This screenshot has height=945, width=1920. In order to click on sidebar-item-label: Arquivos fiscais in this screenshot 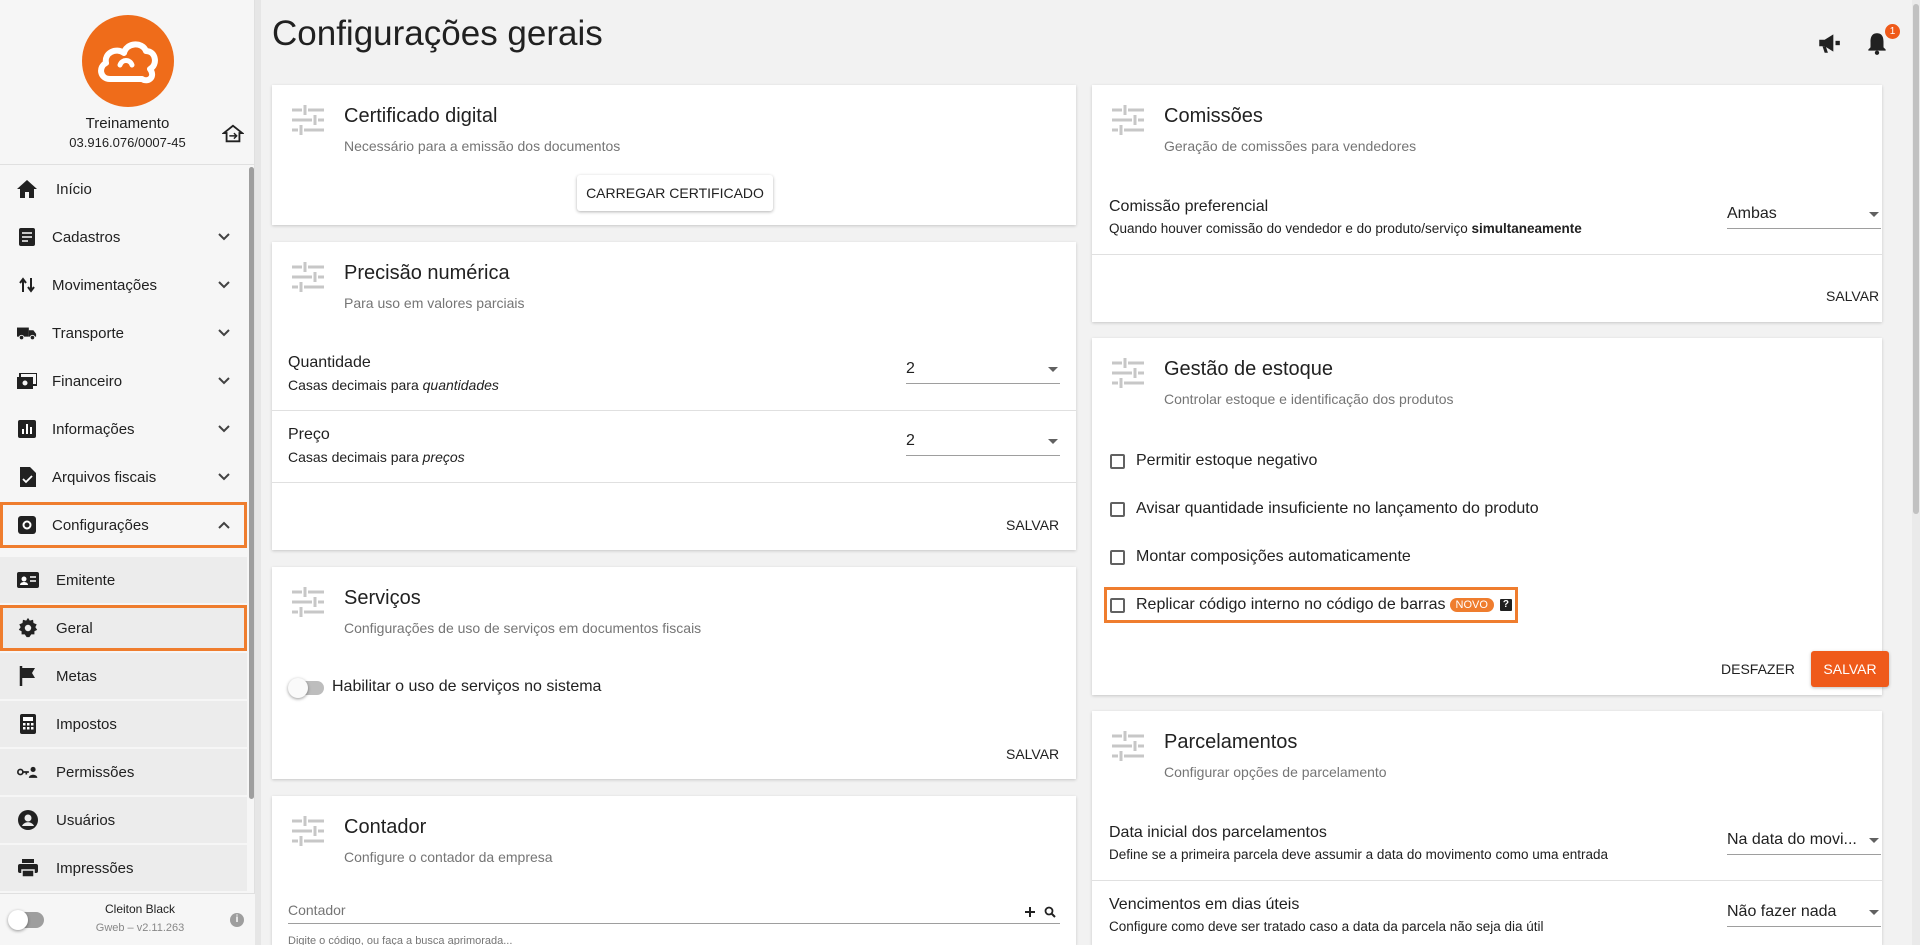, I will do `click(104, 477)`.